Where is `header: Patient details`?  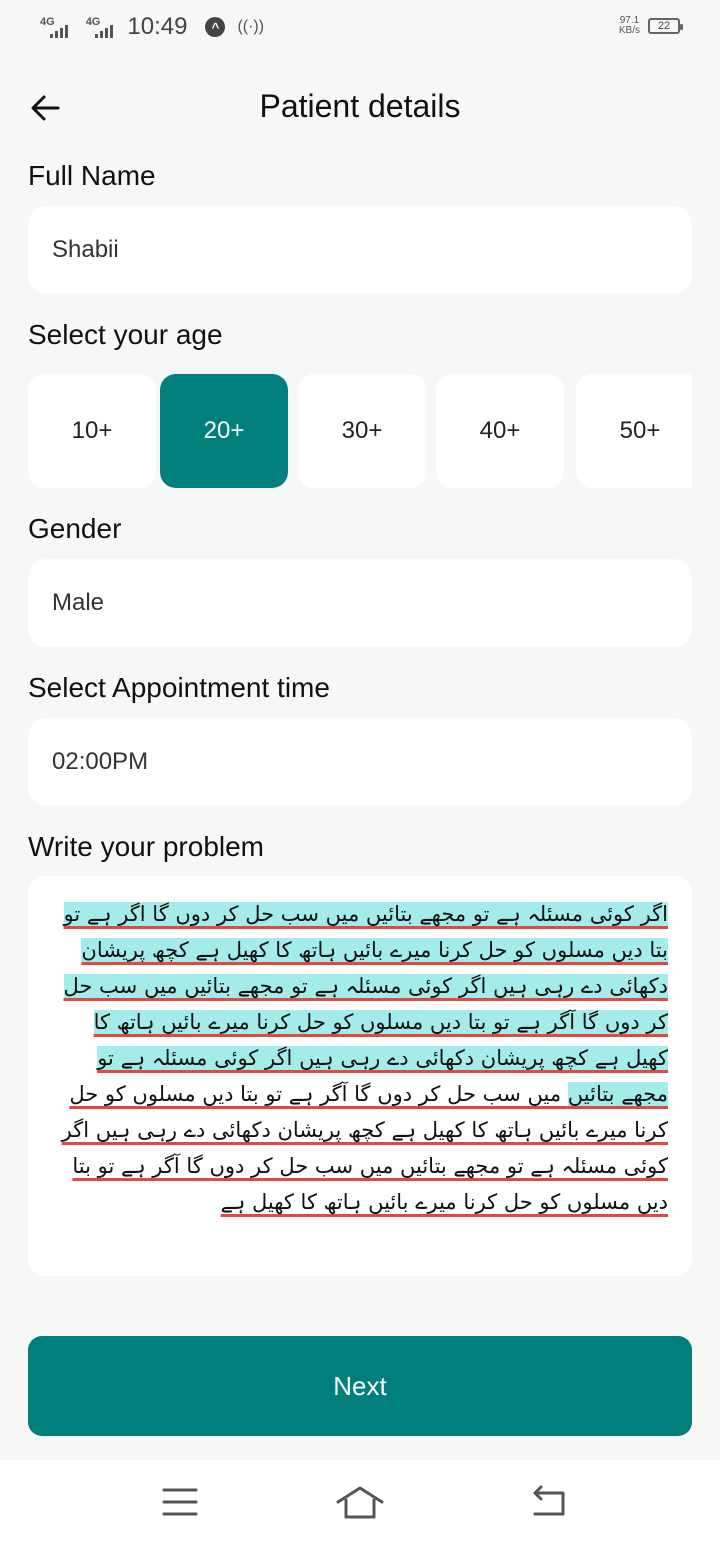
header: Patient details is located at coordinates (360, 108).